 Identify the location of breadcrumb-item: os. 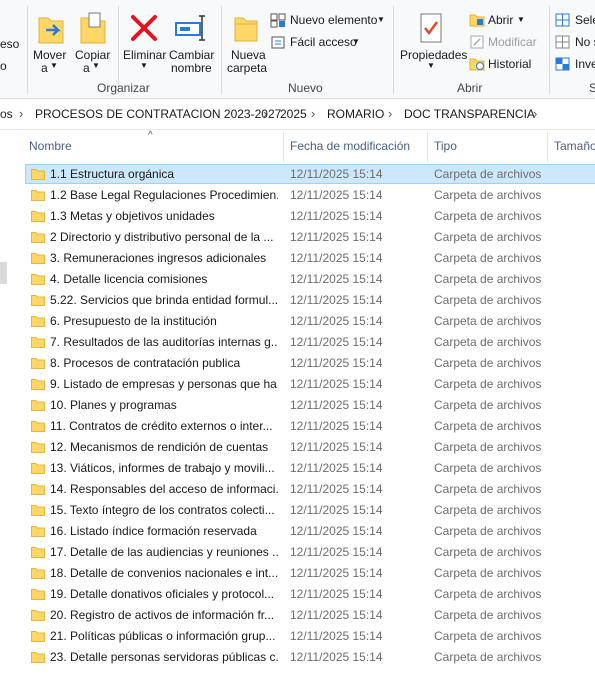
(6, 114).